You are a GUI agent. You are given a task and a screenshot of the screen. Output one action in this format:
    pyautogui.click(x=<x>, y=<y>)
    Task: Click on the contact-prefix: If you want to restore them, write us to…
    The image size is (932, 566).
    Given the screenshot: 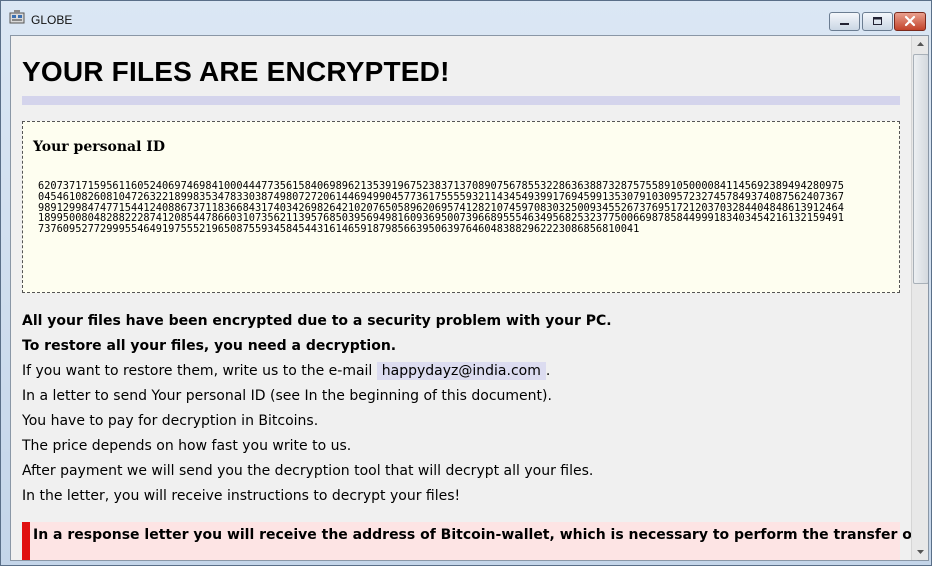 What is the action you would take?
    pyautogui.click(x=197, y=371)
    